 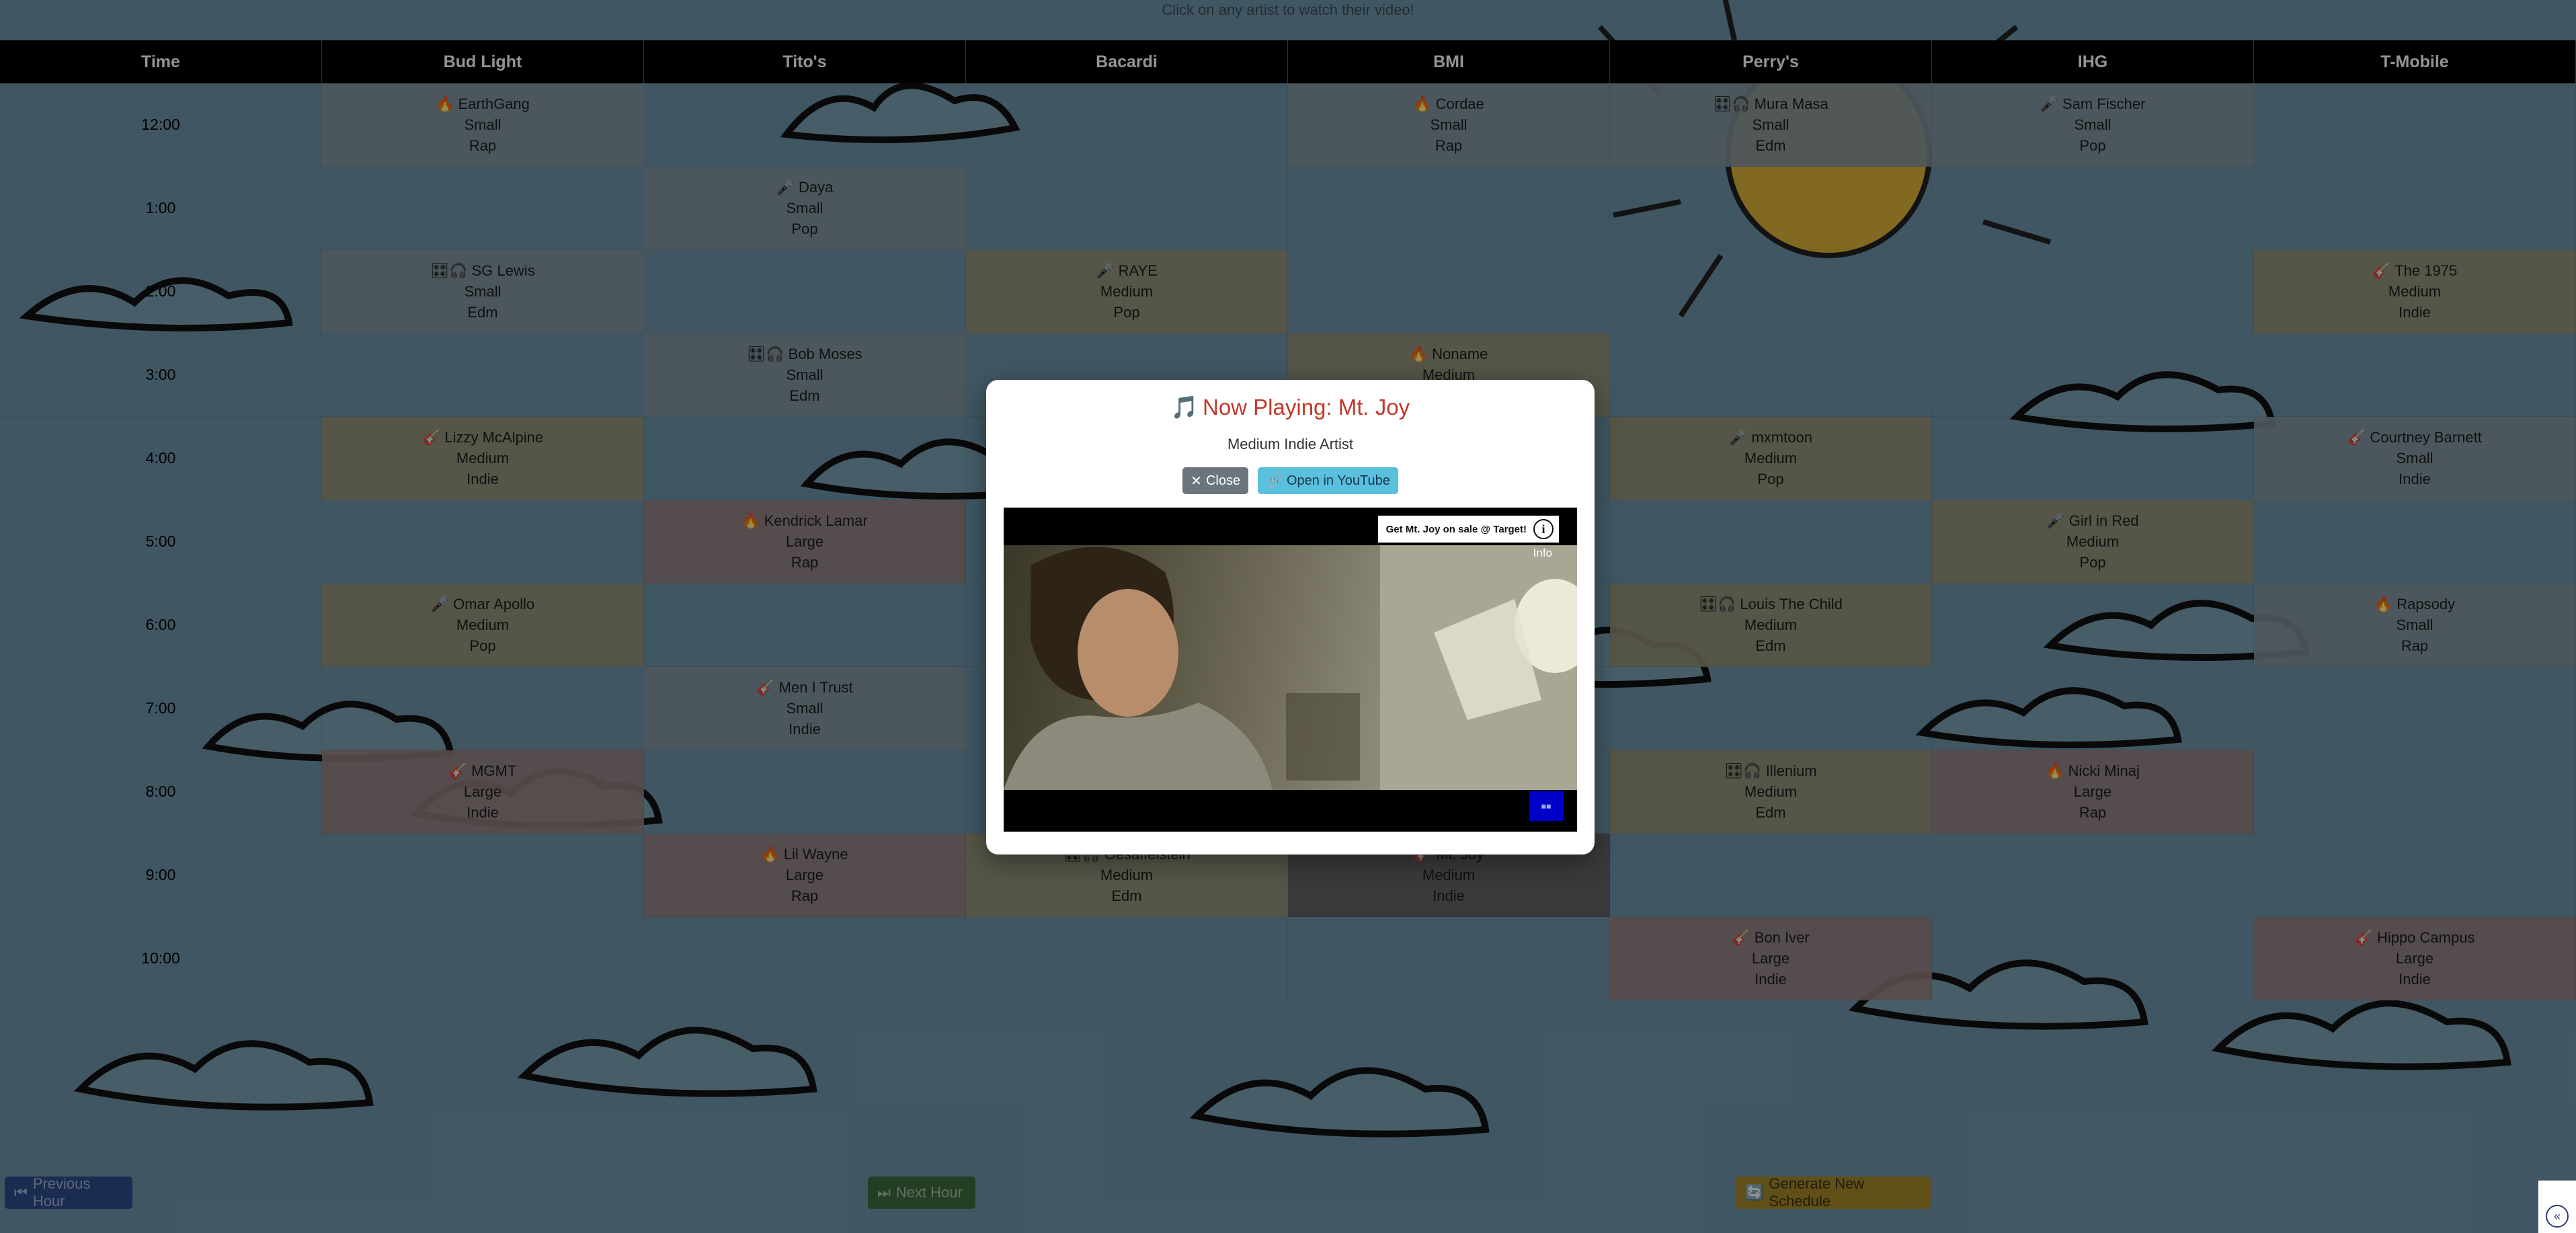 What do you see at coordinates (1456, 529) in the screenshot?
I see `promo-text: Get Mt. Joy on sale @ Target!` at bounding box center [1456, 529].